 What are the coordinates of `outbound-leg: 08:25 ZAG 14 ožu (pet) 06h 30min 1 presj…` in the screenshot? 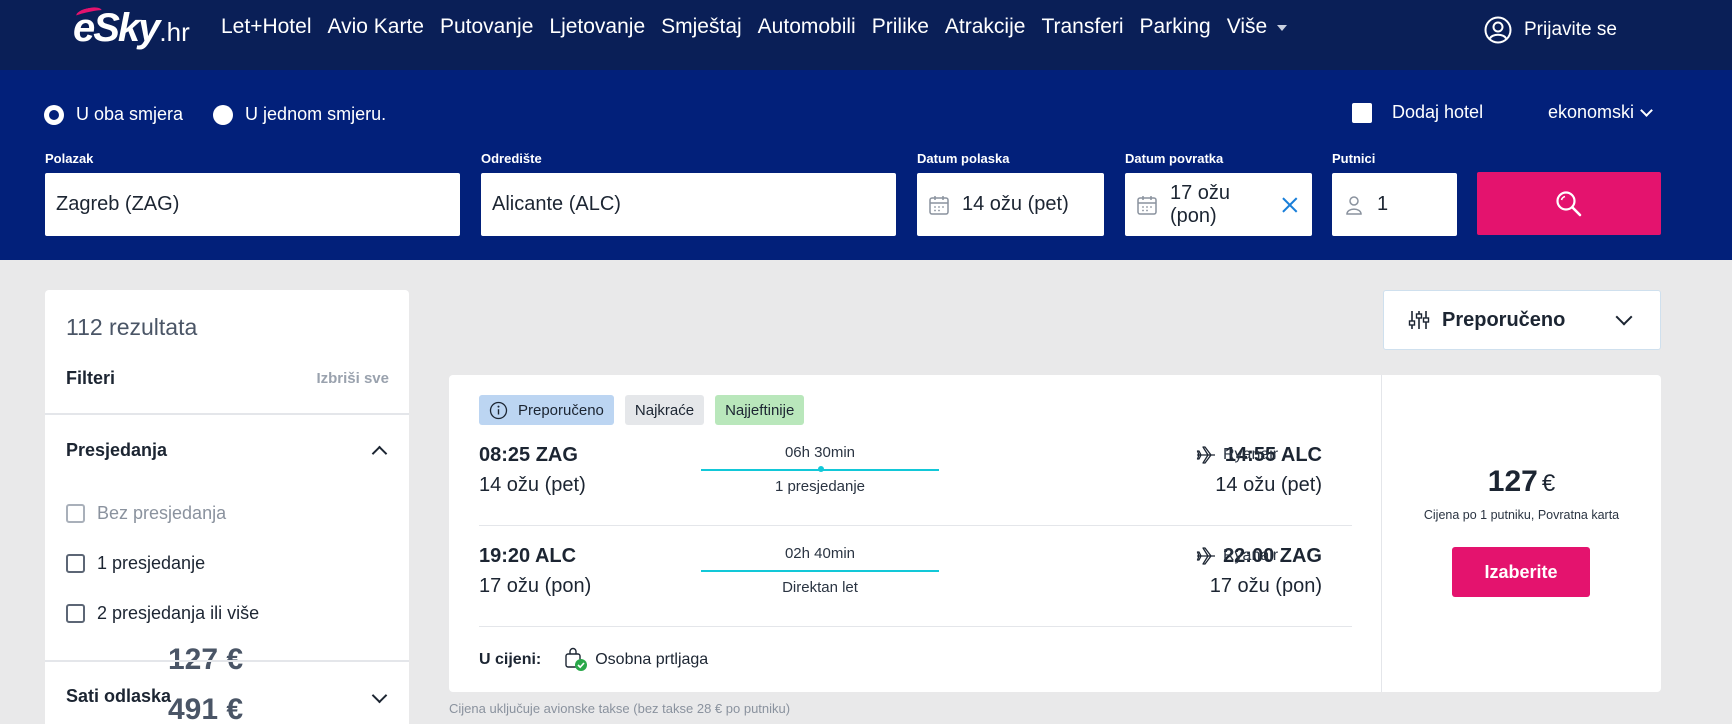 It's located at (915, 481).